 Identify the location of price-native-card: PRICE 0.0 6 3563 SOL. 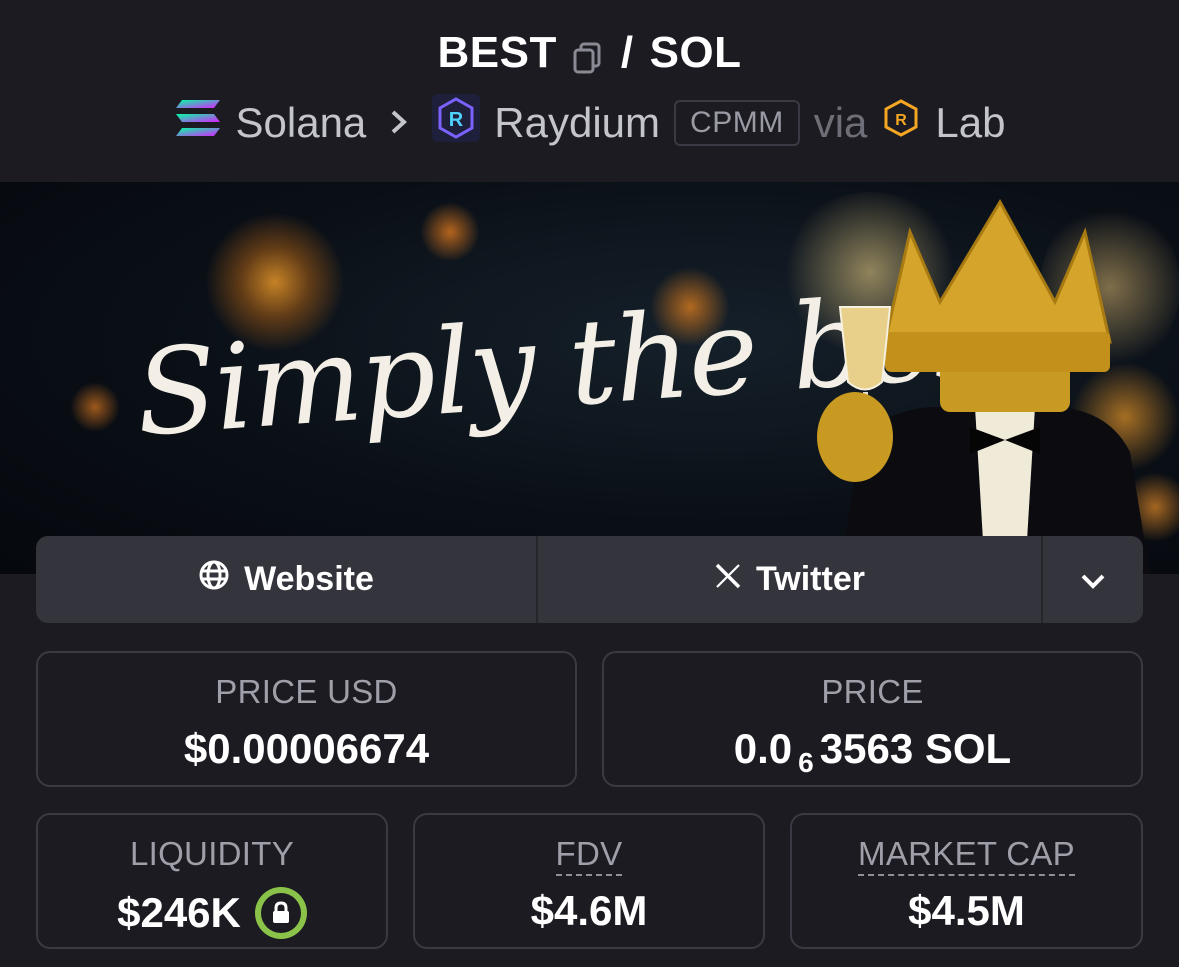
(872, 719).